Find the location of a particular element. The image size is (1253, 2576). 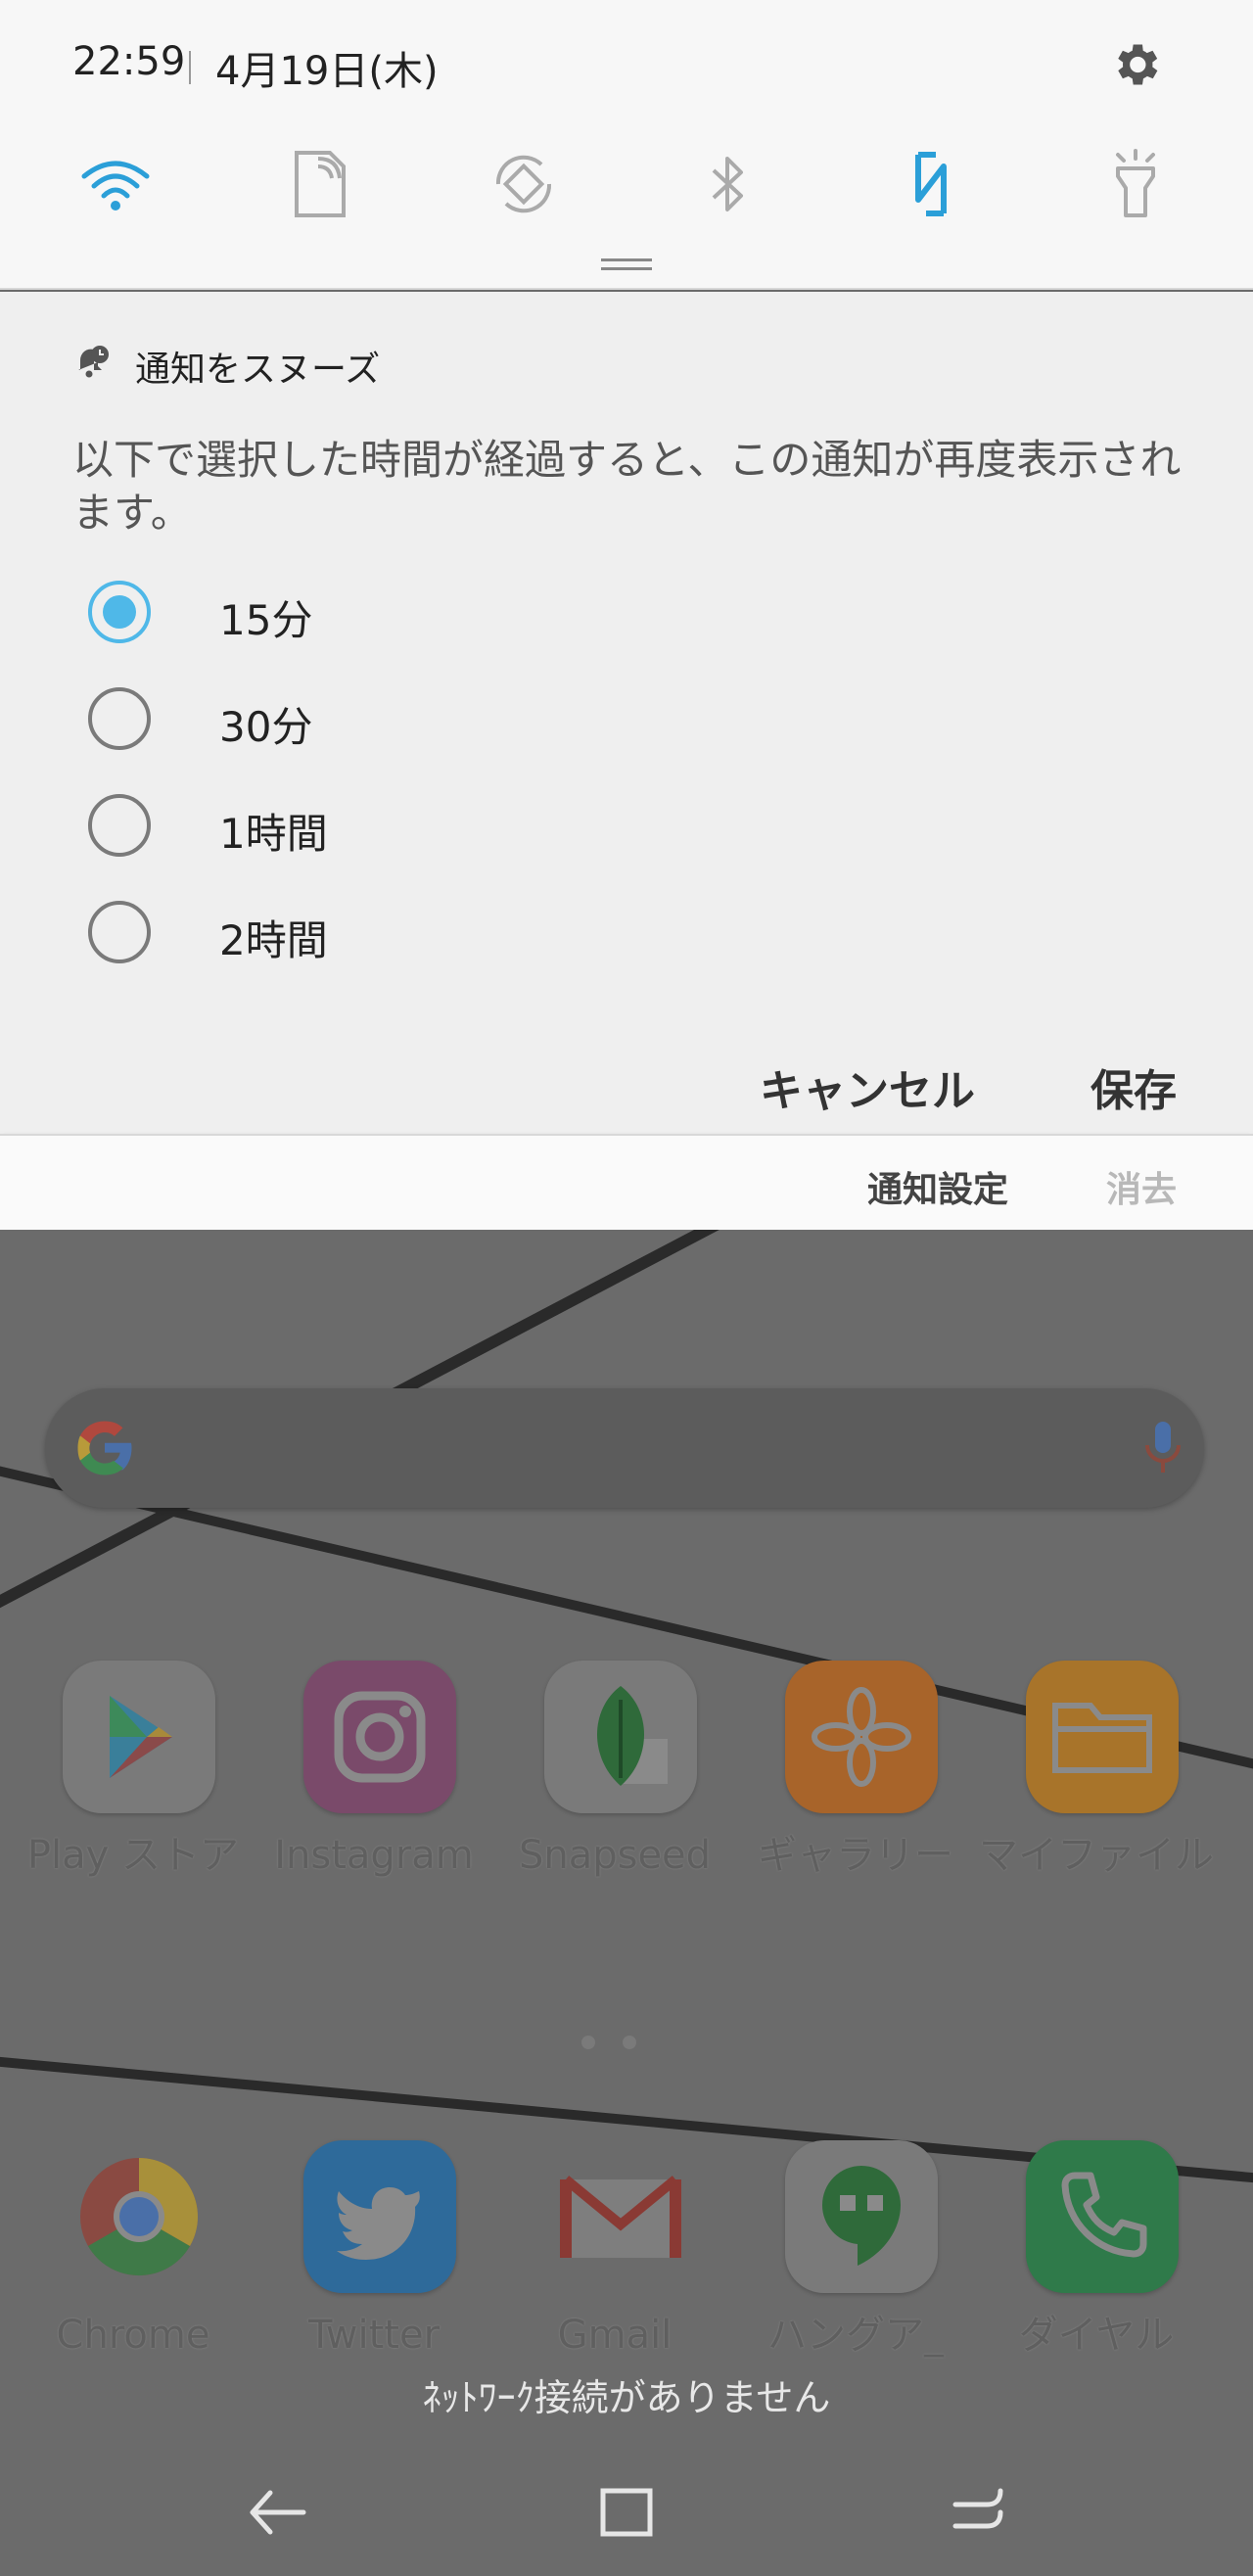

cancel-button: キャンセル is located at coordinates (867, 1086).